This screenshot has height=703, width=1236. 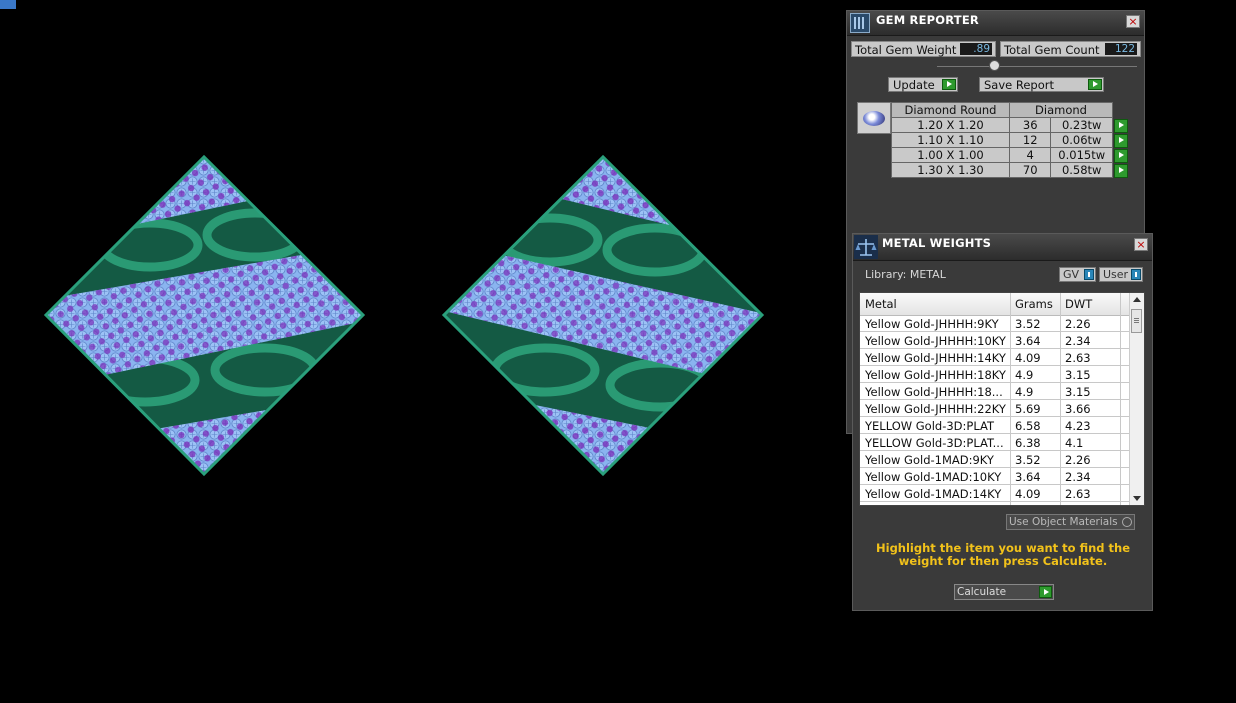 What do you see at coordinates (935, 341) in the screenshot?
I see `metal-name: Yellow Gold-JHHHH:10KY` at bounding box center [935, 341].